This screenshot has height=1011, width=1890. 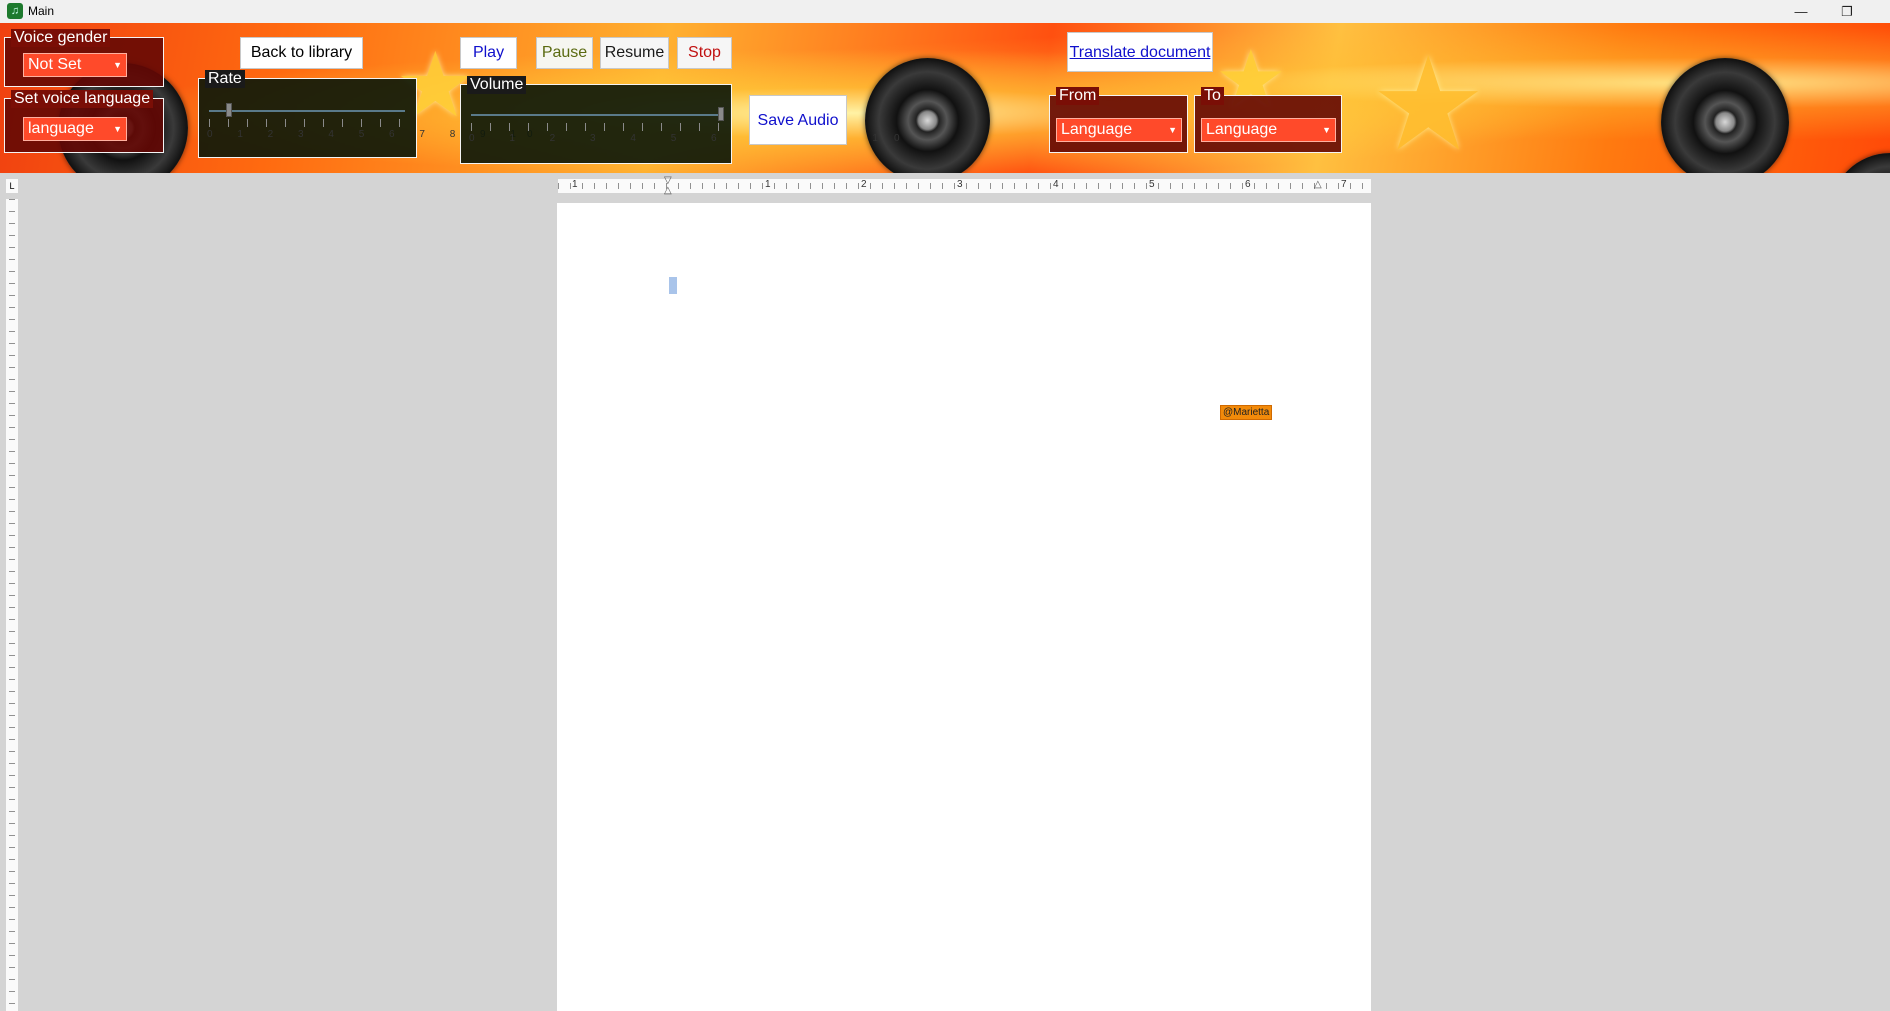 What do you see at coordinates (228, 110) in the screenshot?
I see `rate-slider-thumb` at bounding box center [228, 110].